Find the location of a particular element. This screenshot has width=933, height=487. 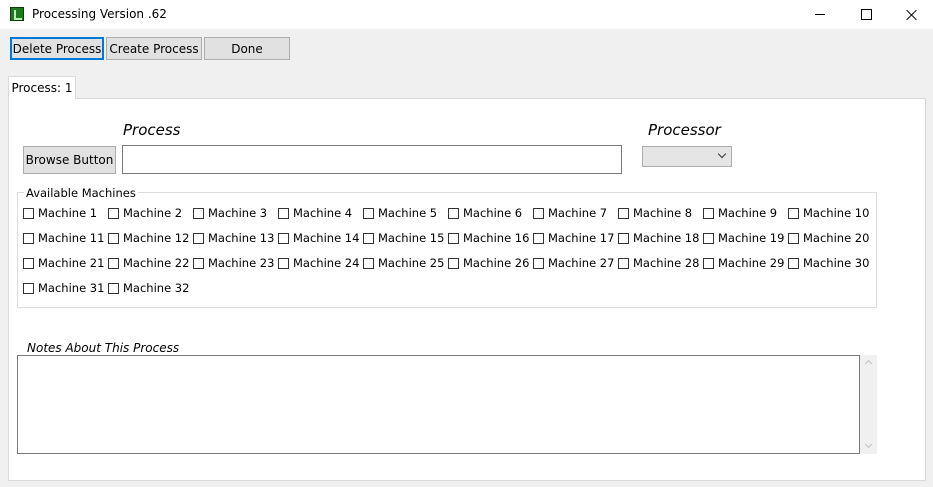

machine-checkbox: Machine 24 is located at coordinates (318, 263).